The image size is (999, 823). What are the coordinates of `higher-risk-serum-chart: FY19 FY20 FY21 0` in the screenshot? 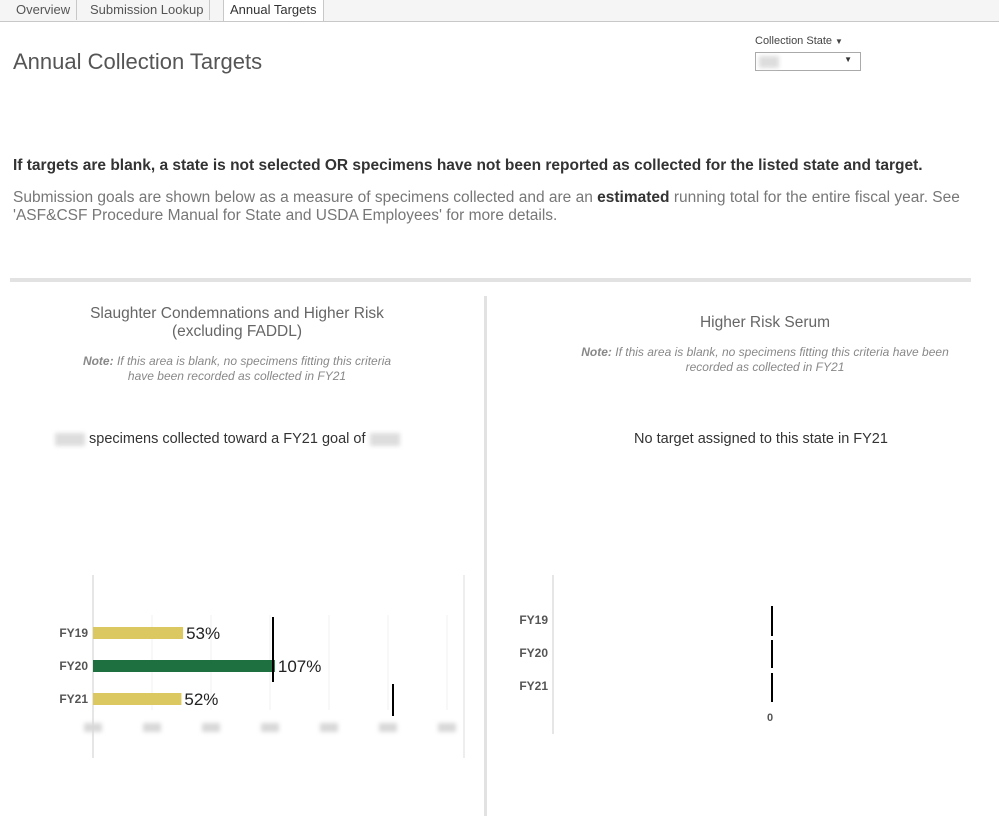 It's located at (646, 654).